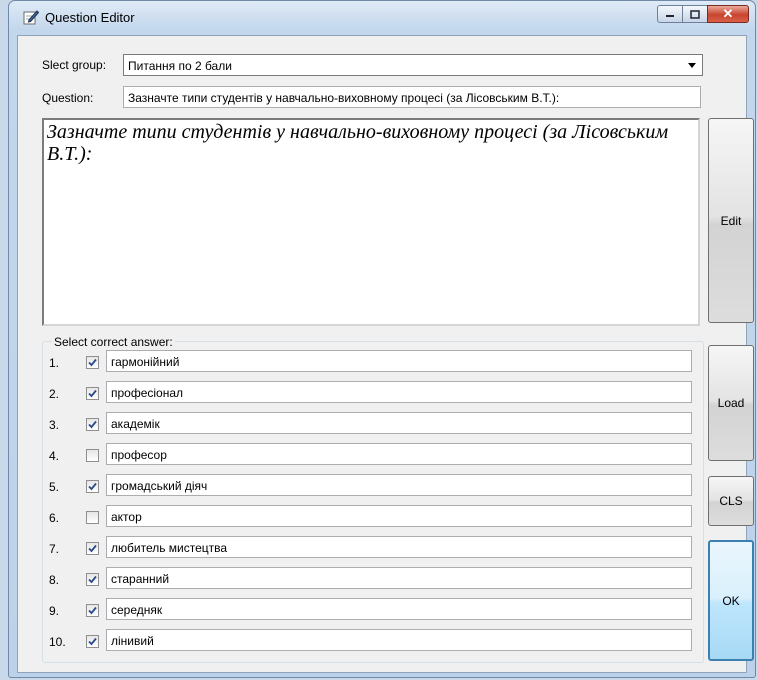 The width and height of the screenshot is (758, 680). I want to click on minimize-button, so click(670, 14).